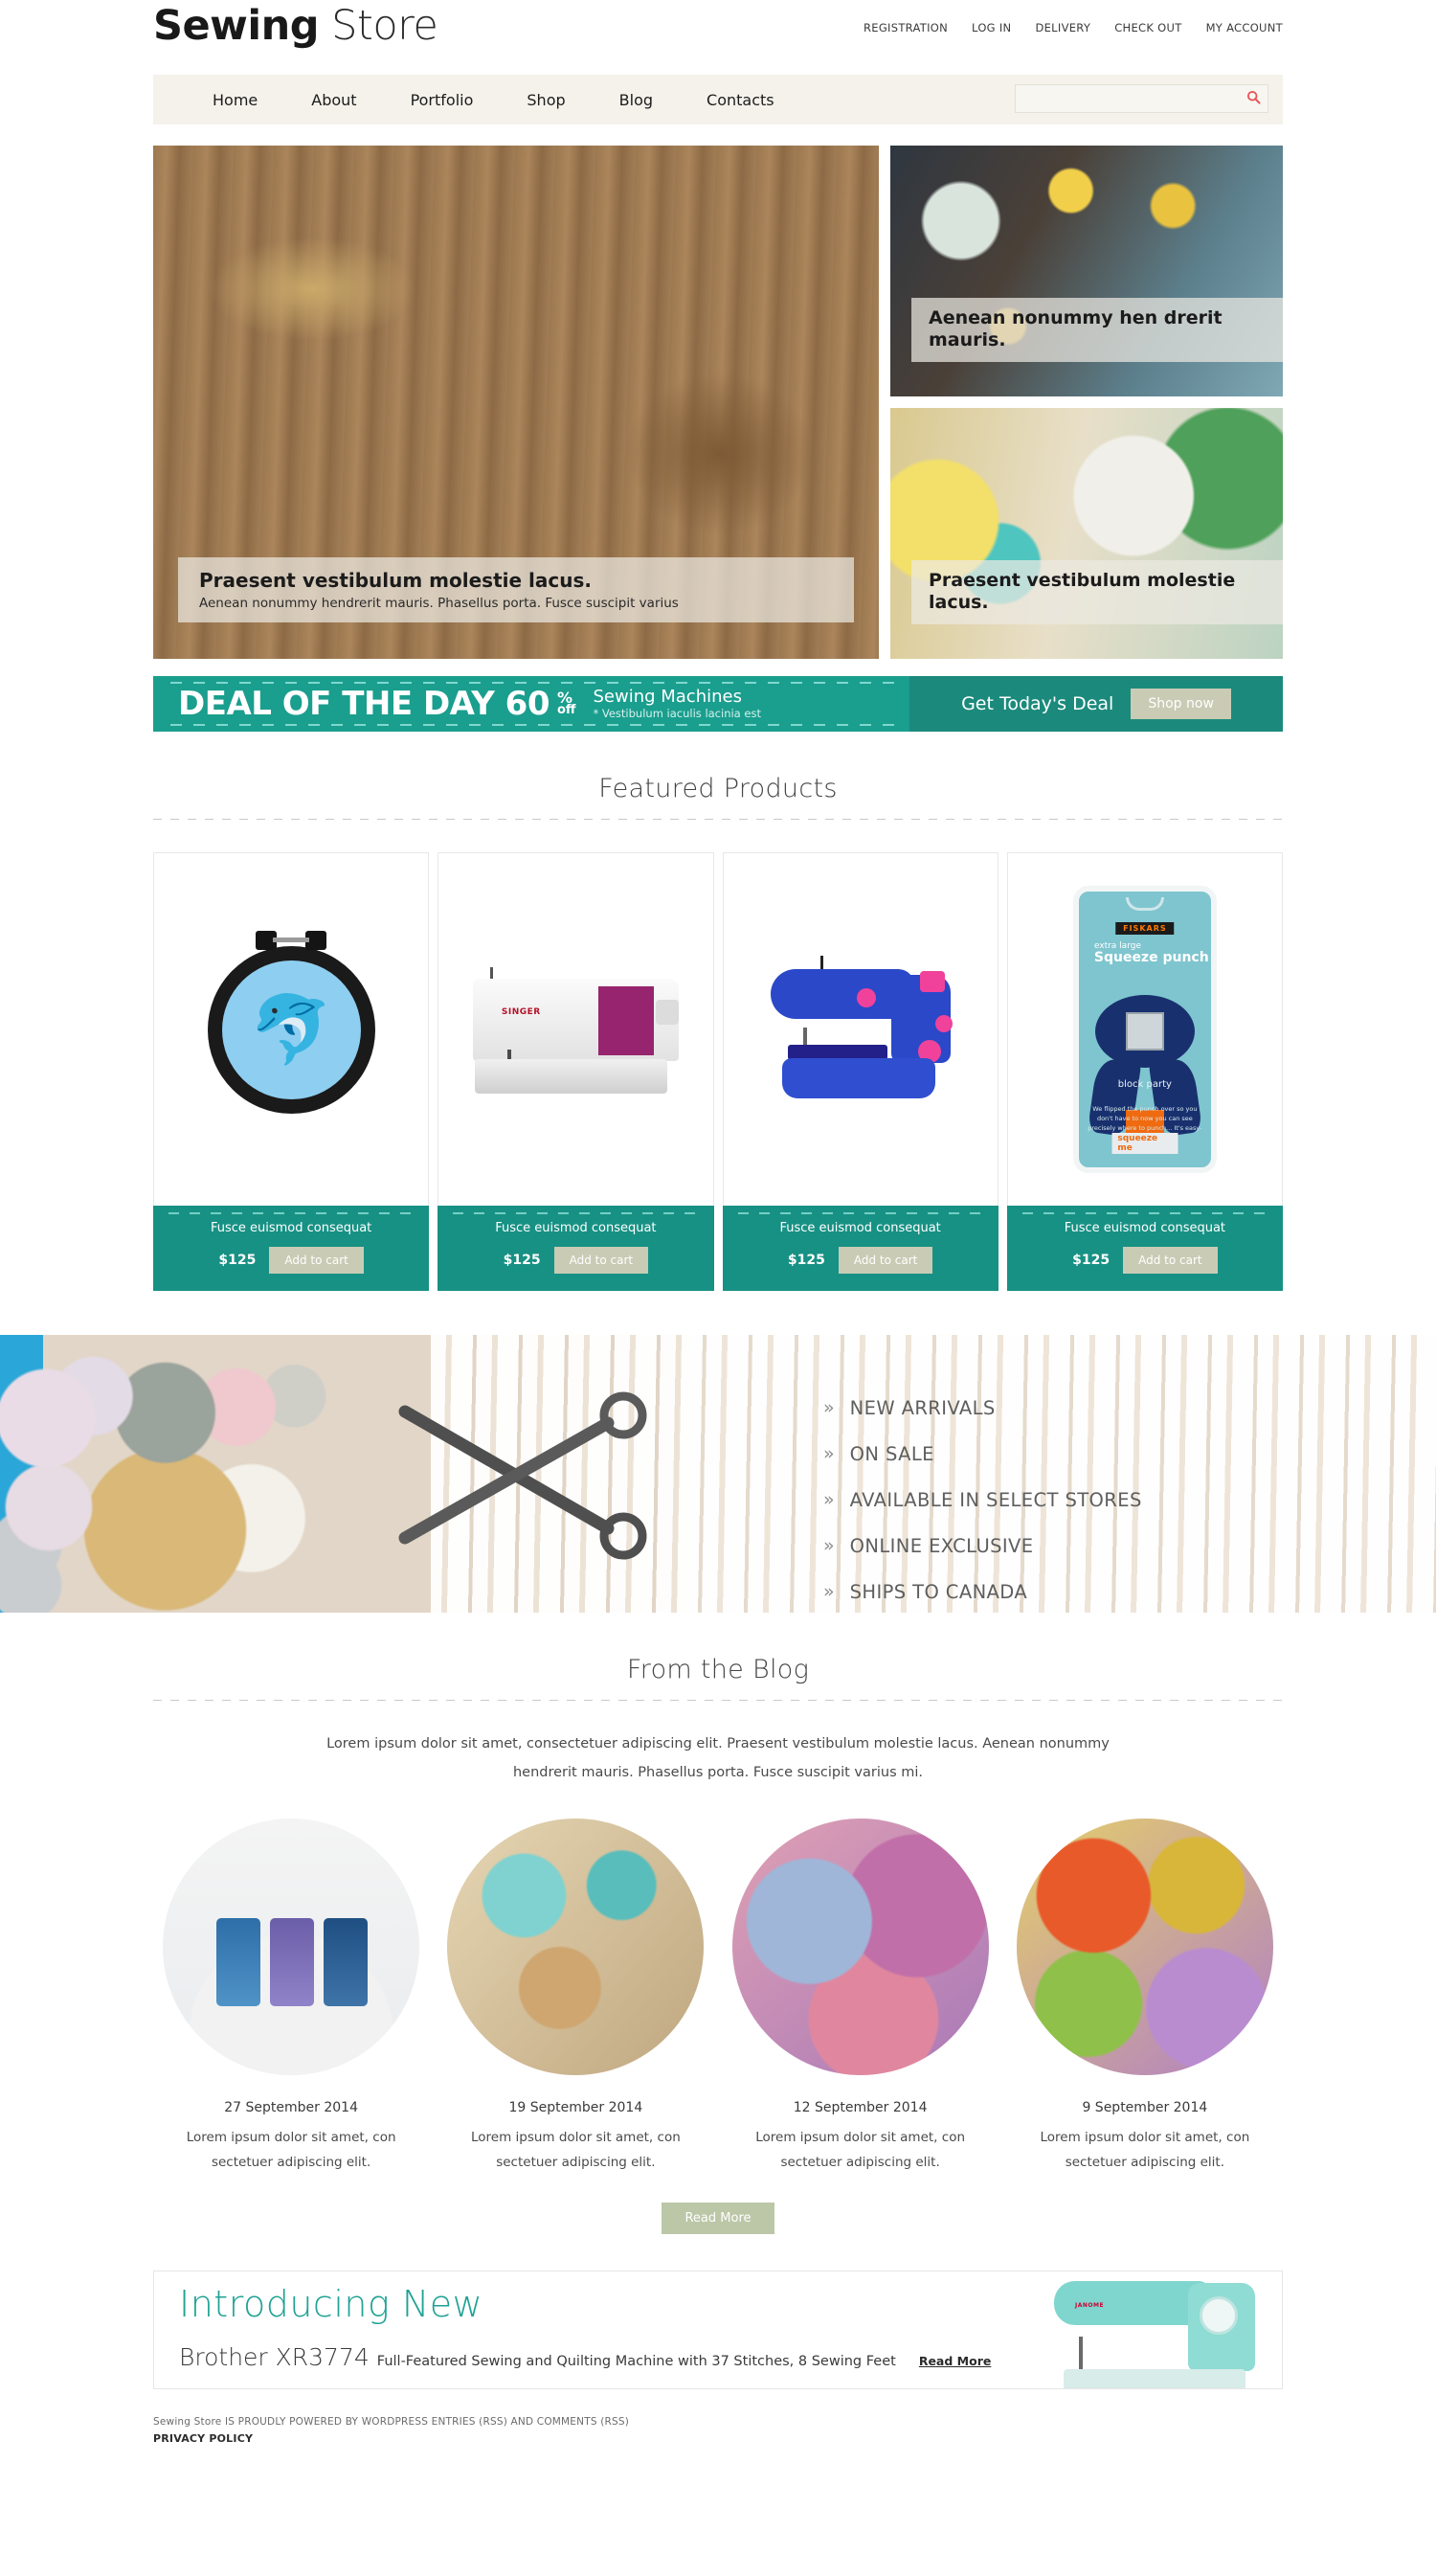  I want to click on promo-heading: Introducing New, so click(331, 2303).